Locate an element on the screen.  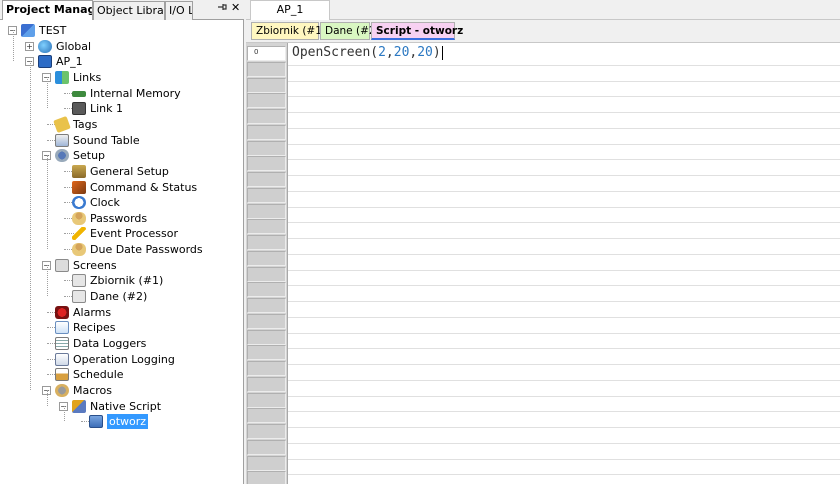
tab-object-library: Object Library is located at coordinates (129, 10).